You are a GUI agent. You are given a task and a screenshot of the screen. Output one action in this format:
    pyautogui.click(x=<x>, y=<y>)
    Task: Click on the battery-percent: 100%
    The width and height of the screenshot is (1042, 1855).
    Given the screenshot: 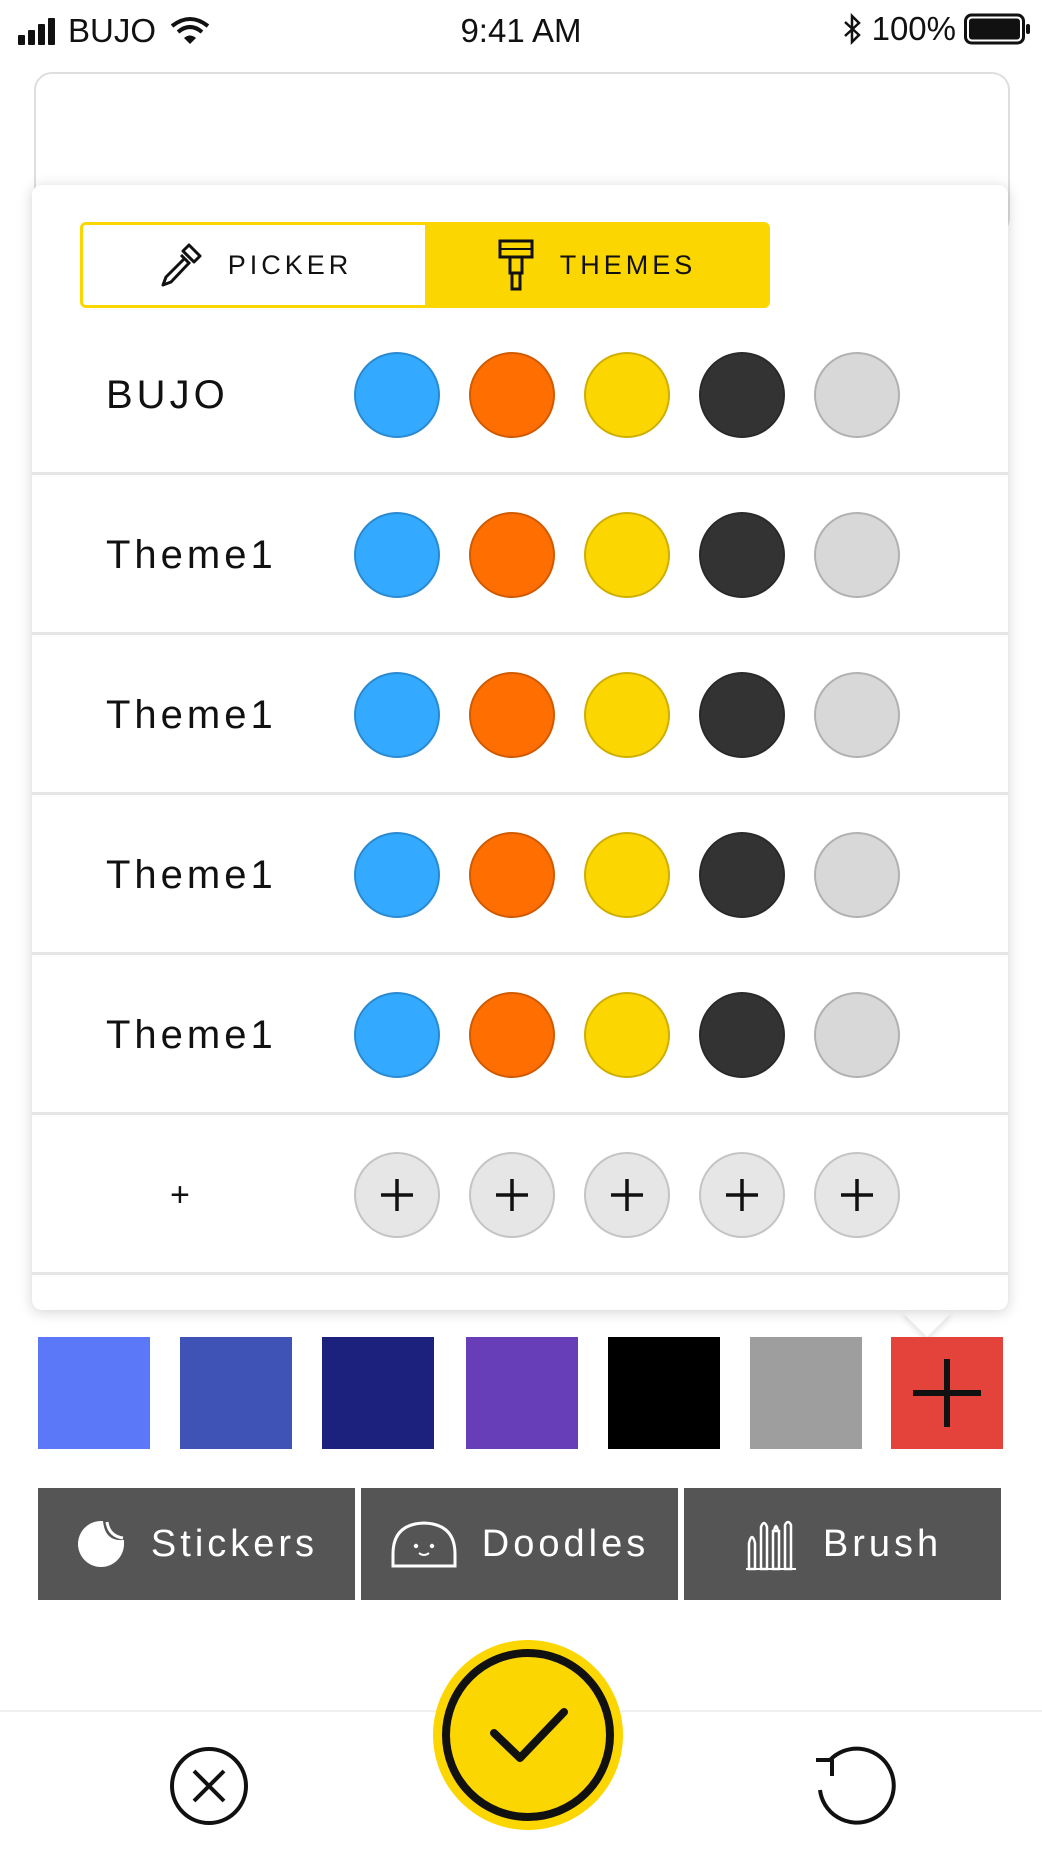 What is the action you would take?
    pyautogui.click(x=913, y=28)
    